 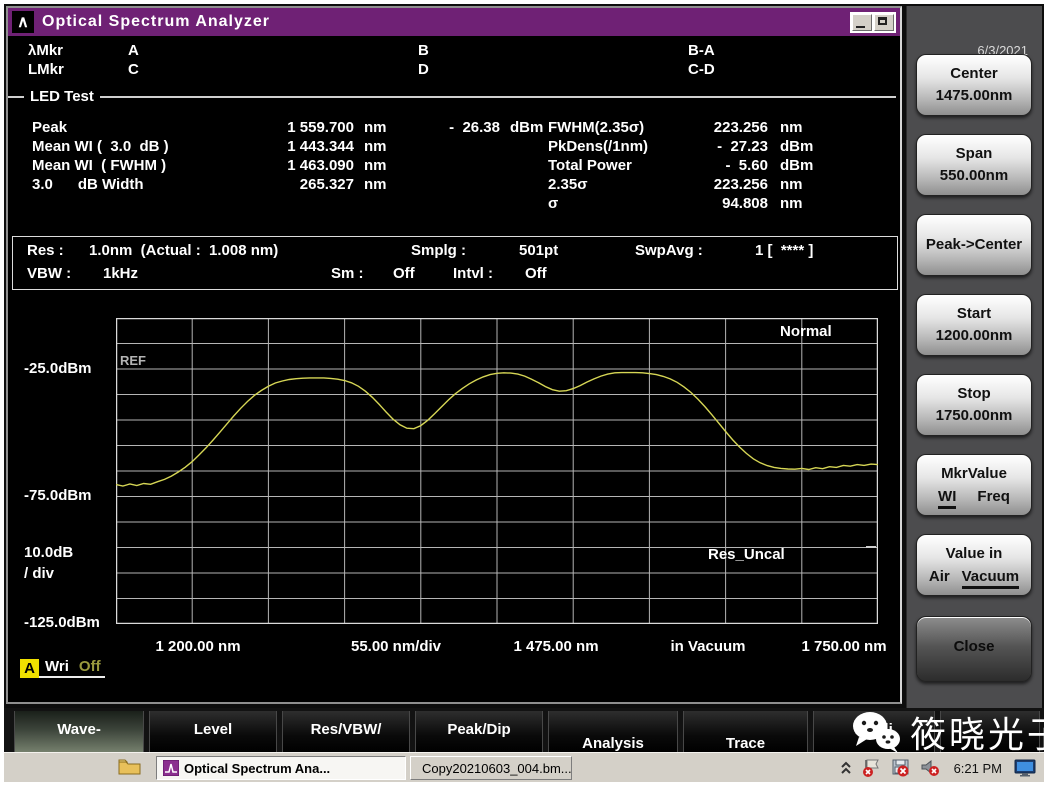 What do you see at coordinates (130, 767) in the screenshot?
I see `folder-icon` at bounding box center [130, 767].